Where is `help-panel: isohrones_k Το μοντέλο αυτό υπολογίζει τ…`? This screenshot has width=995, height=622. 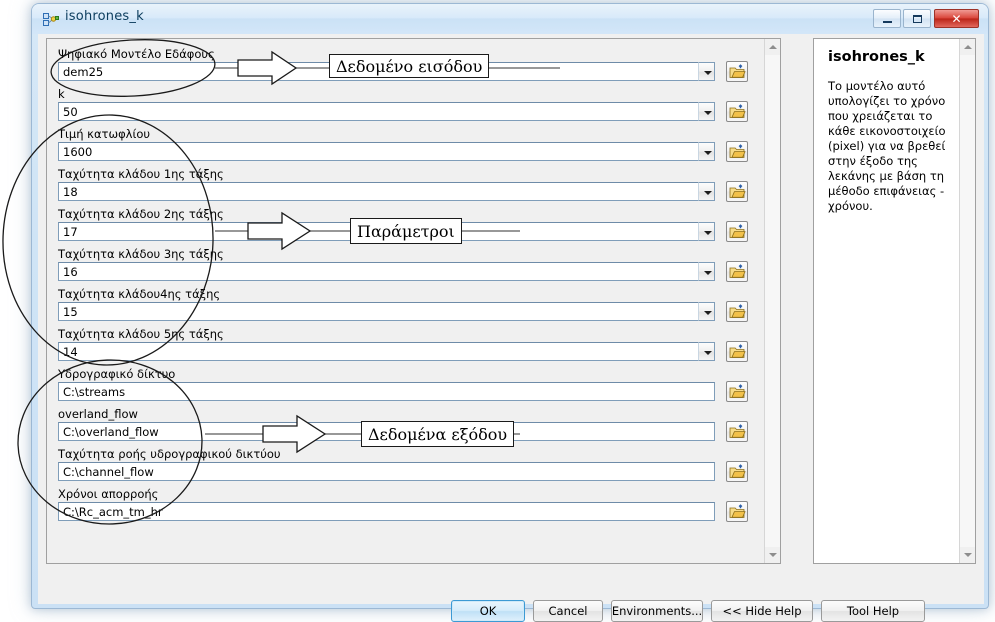
help-panel: isohrones_k Το μοντέλο αυτό υπολογίζει τ… is located at coordinates (894, 301).